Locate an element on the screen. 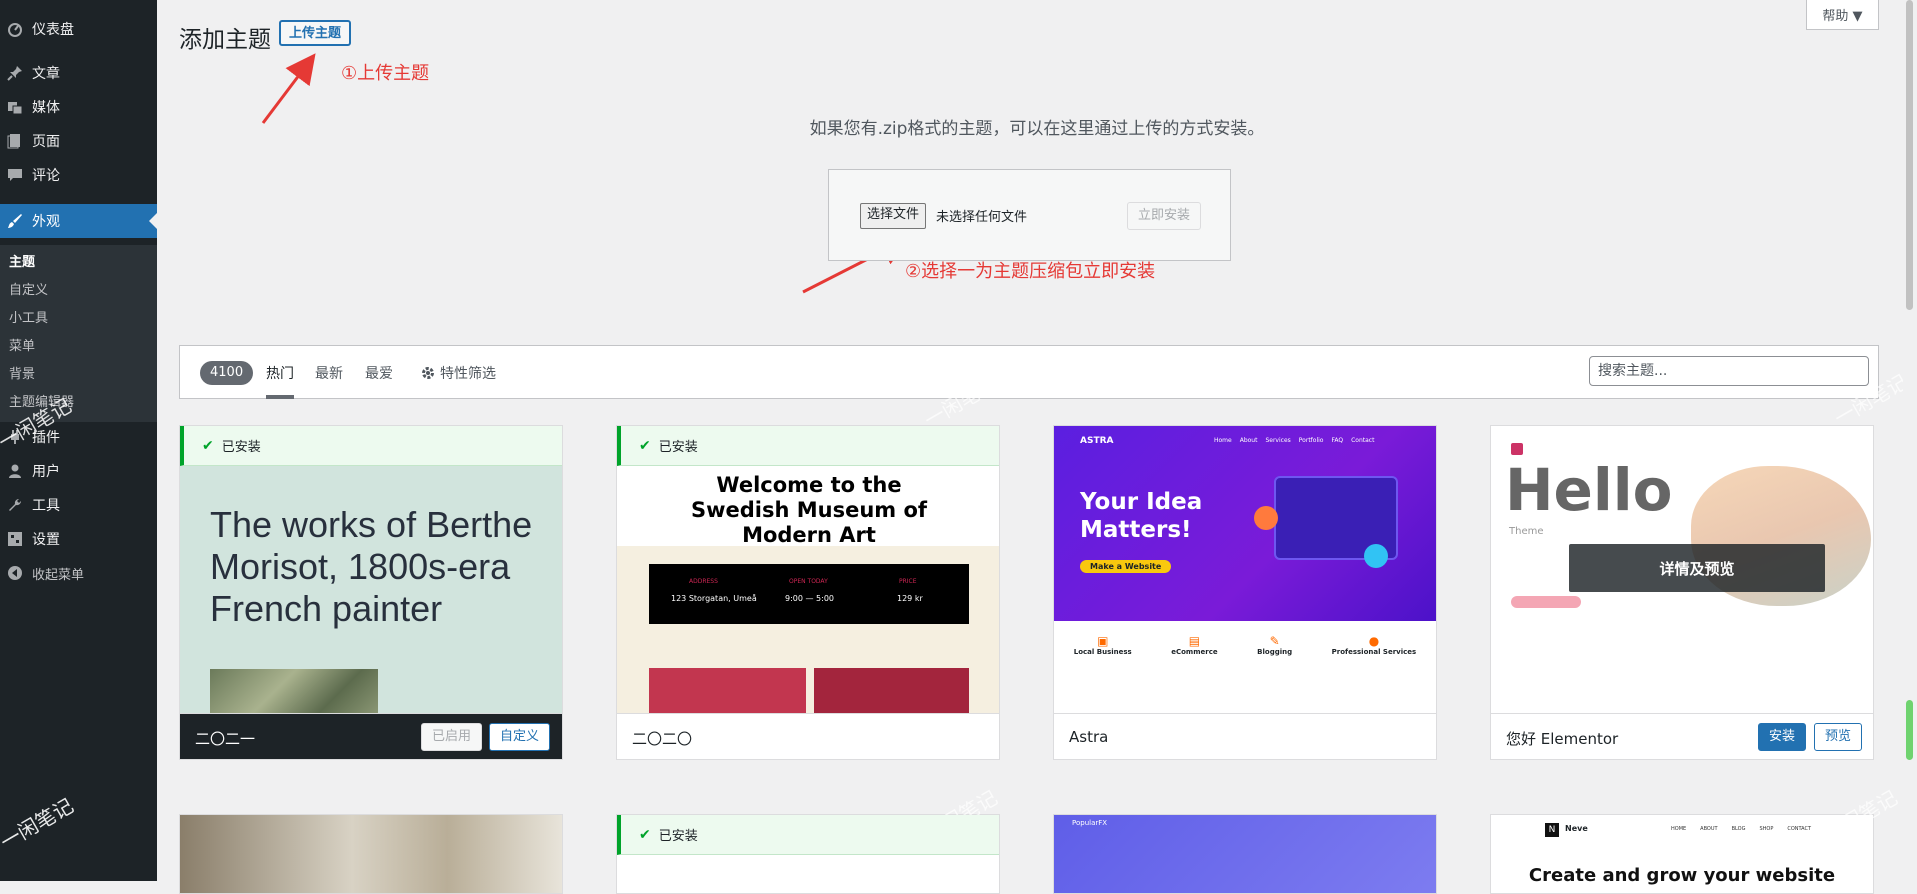  menu-users: 用户 is located at coordinates (78, 471).